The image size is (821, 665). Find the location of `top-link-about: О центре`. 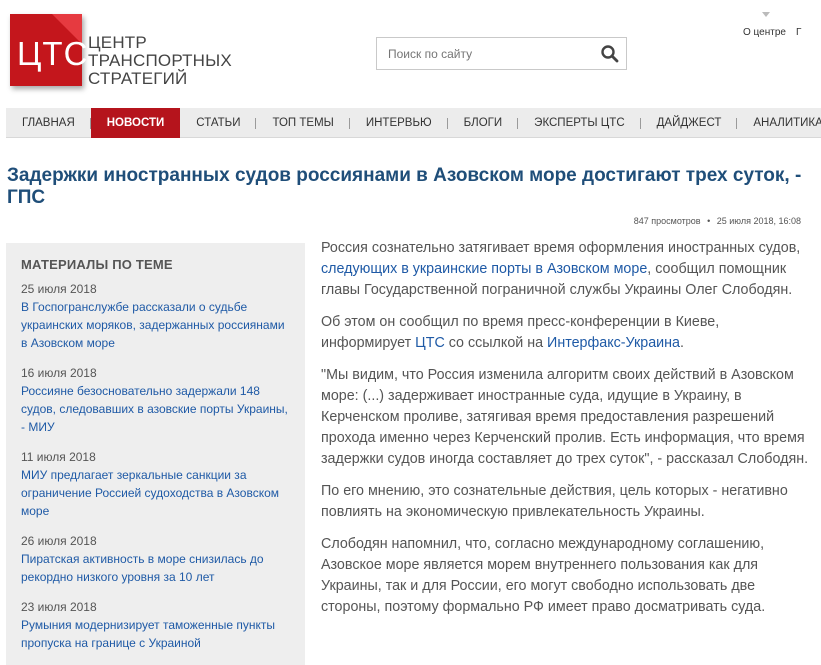

top-link-about: О центре is located at coordinates (764, 32).